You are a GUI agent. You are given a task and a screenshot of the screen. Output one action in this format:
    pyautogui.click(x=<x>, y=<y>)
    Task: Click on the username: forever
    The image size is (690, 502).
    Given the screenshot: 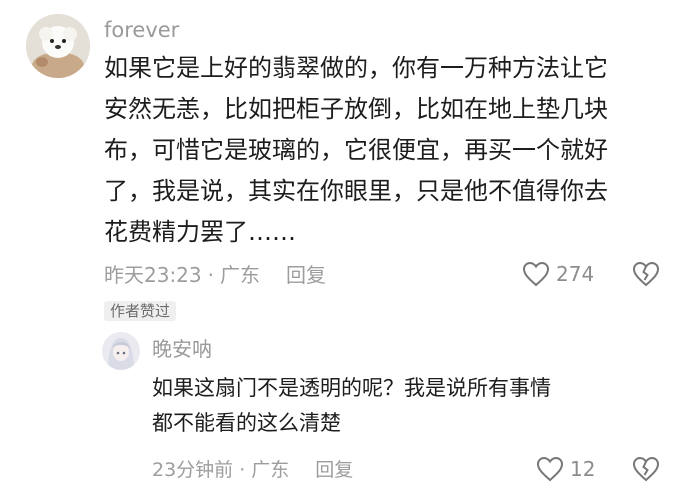 What is the action you would take?
    pyautogui.click(x=141, y=30)
    